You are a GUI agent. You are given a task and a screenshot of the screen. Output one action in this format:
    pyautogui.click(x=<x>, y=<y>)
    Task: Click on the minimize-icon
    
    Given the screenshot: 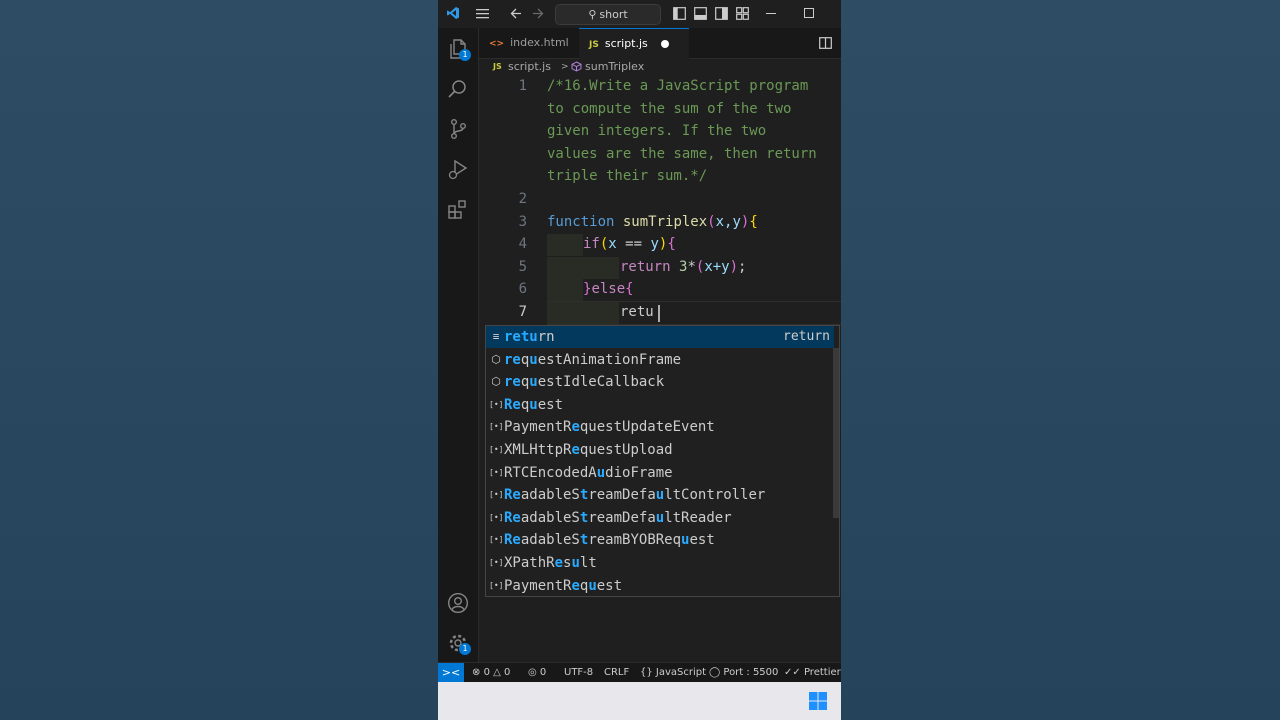 What is the action you would take?
    pyautogui.click(x=771, y=14)
    